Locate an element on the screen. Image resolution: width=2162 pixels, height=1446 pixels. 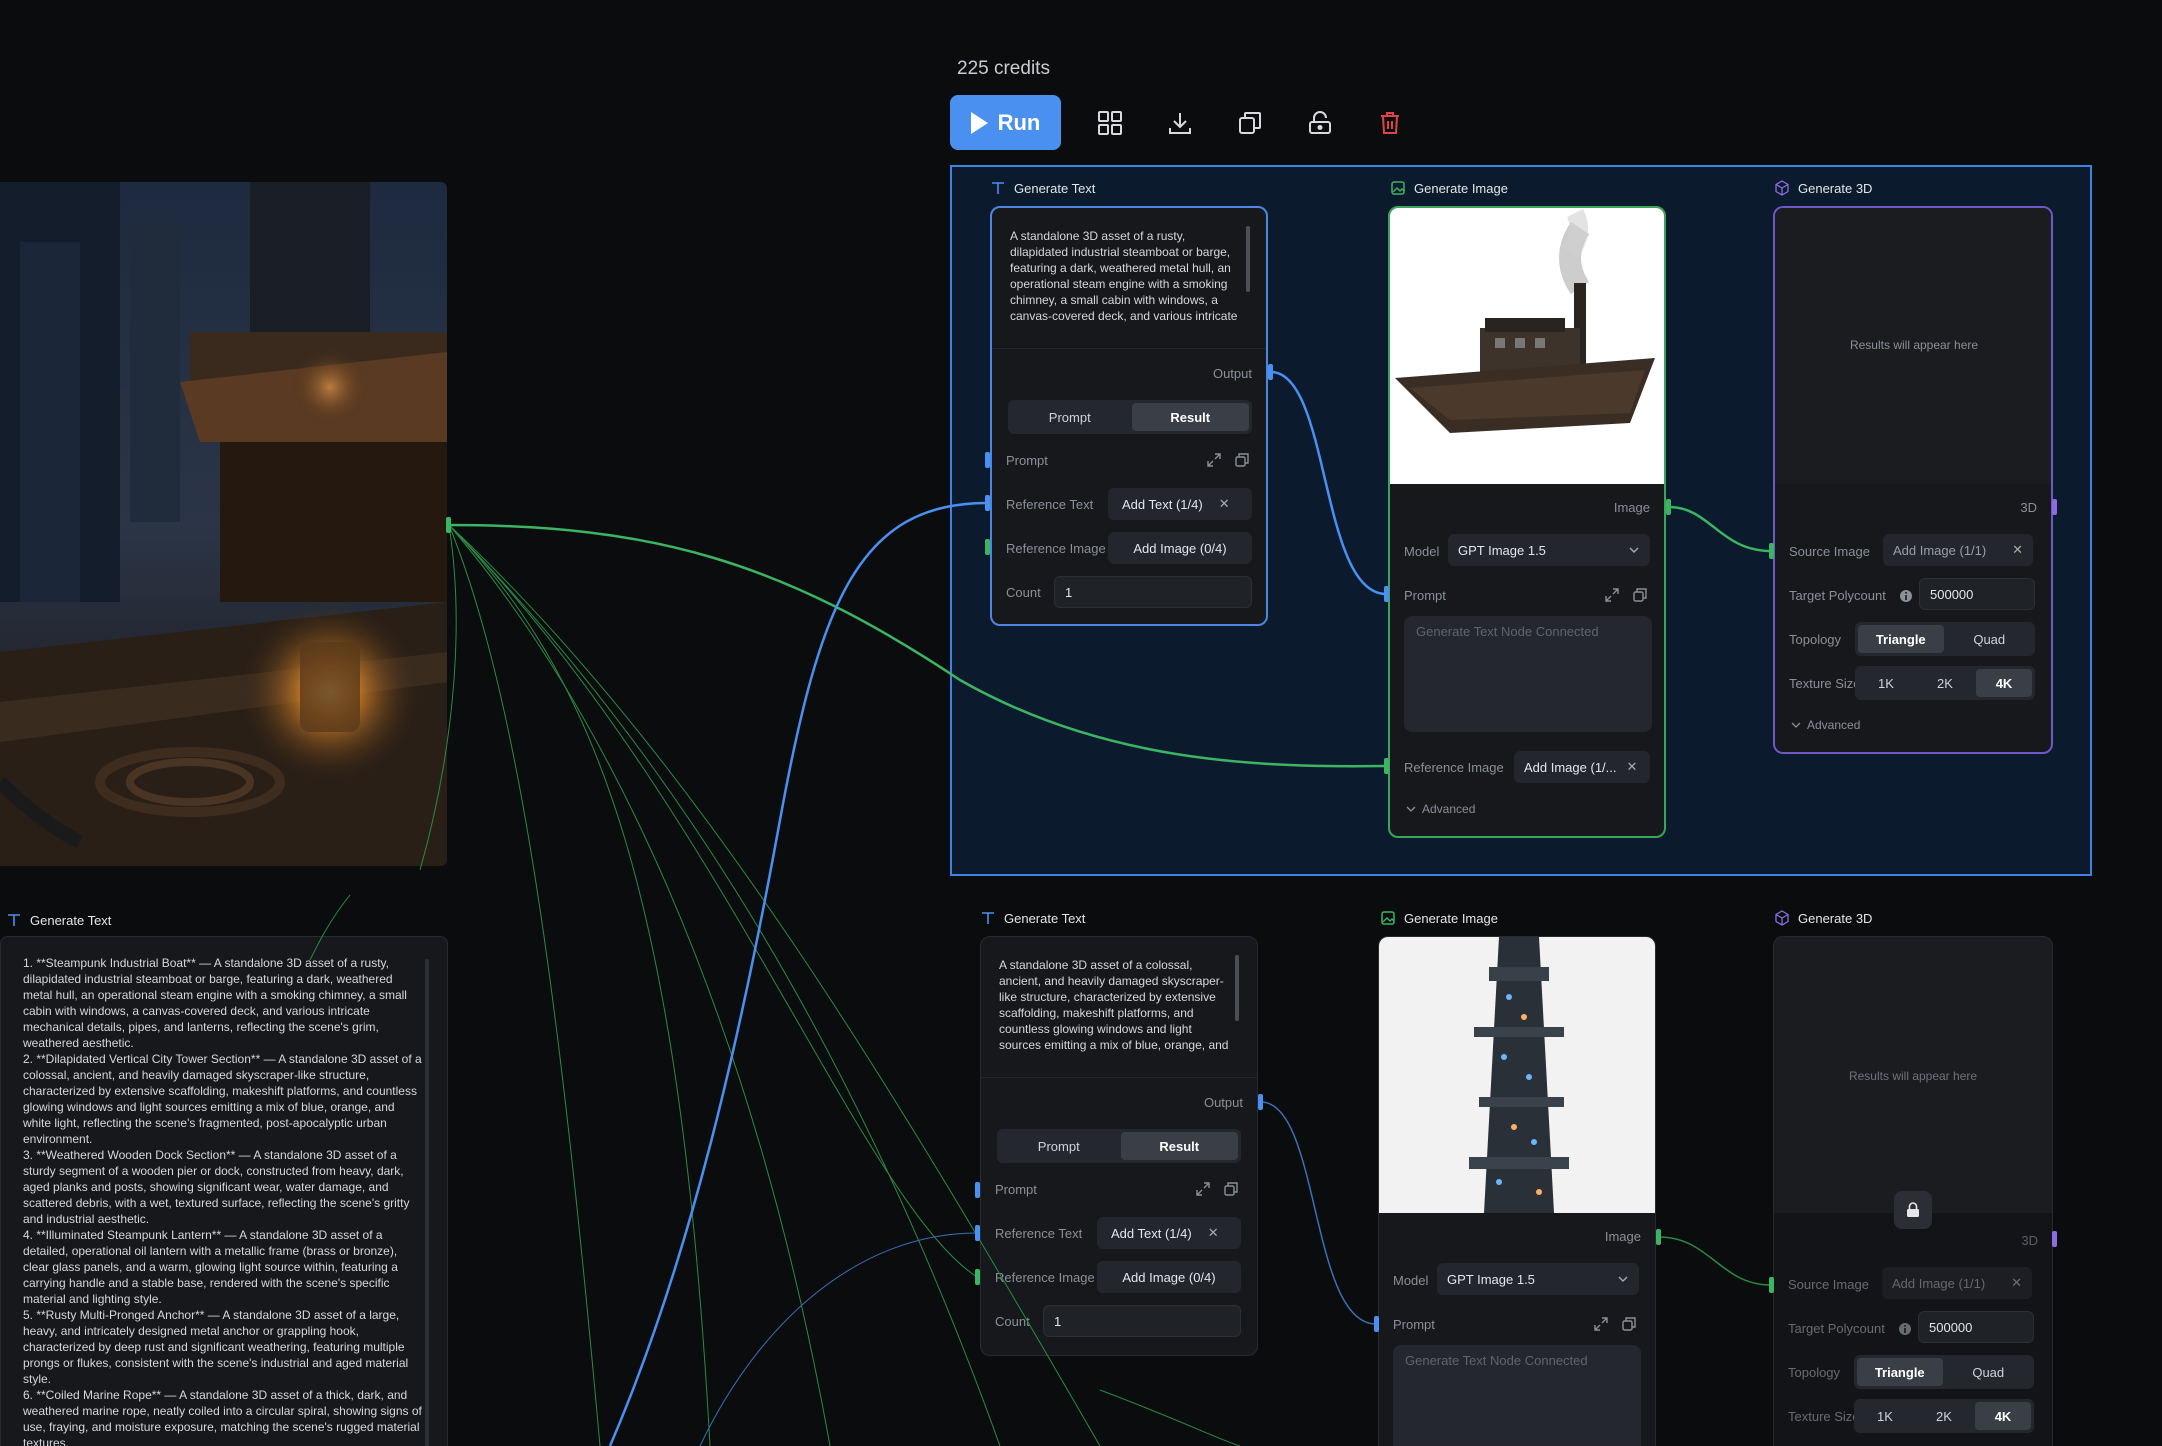
download-icon is located at coordinates (1180, 123).